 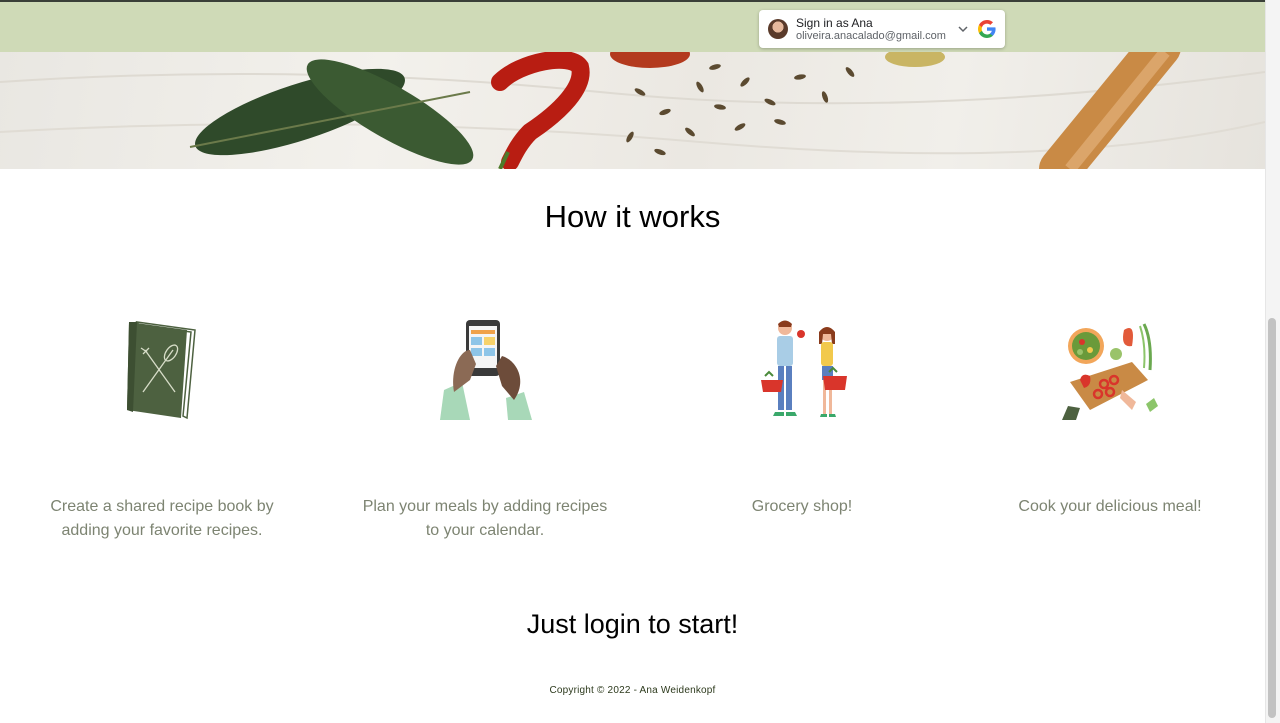 I want to click on login-cta-heading: Just login to start!, so click(x=632, y=624).